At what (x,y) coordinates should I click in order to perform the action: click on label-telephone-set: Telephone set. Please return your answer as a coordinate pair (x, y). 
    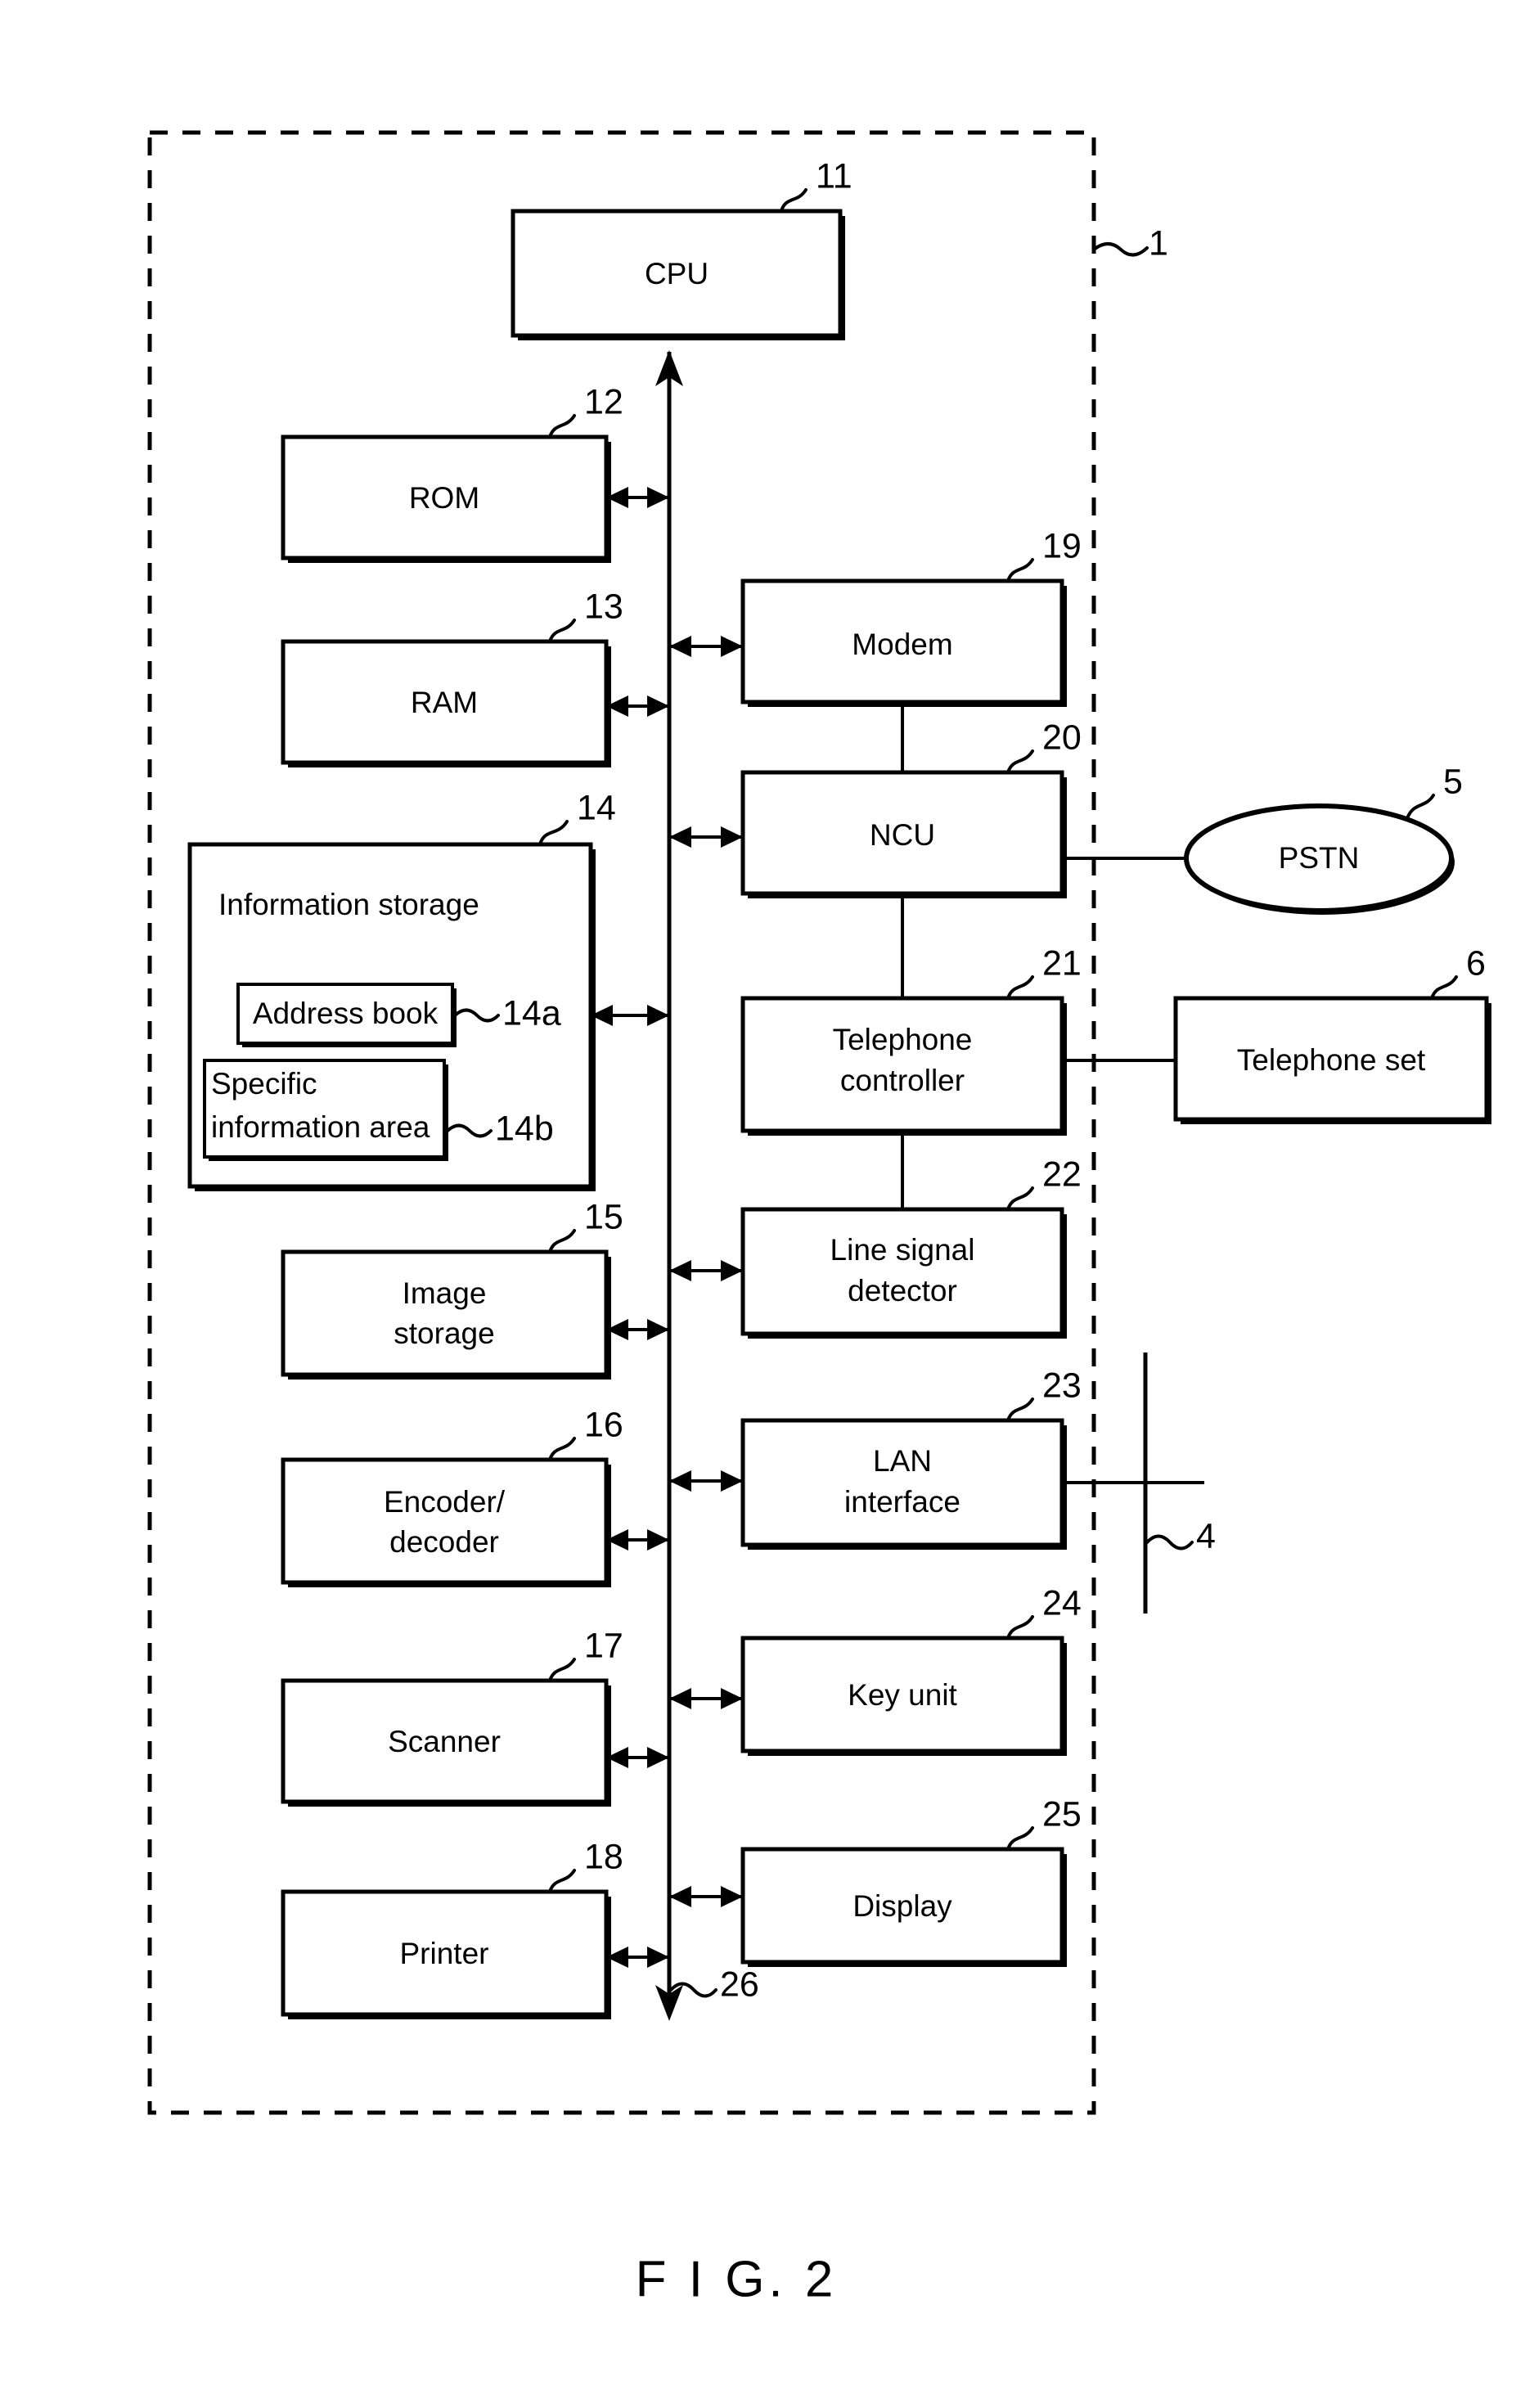
    Looking at the image, I should click on (1331, 1060).